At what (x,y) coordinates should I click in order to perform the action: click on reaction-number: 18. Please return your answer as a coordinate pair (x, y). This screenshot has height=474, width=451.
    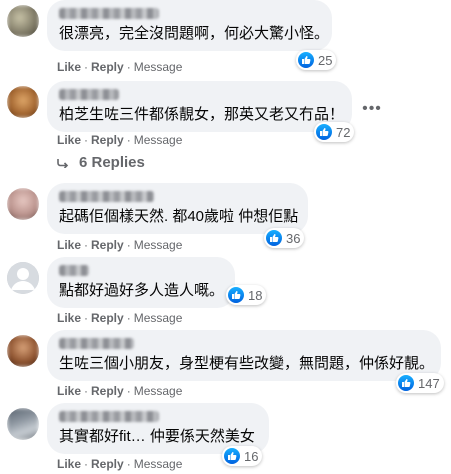
    Looking at the image, I should click on (255, 295).